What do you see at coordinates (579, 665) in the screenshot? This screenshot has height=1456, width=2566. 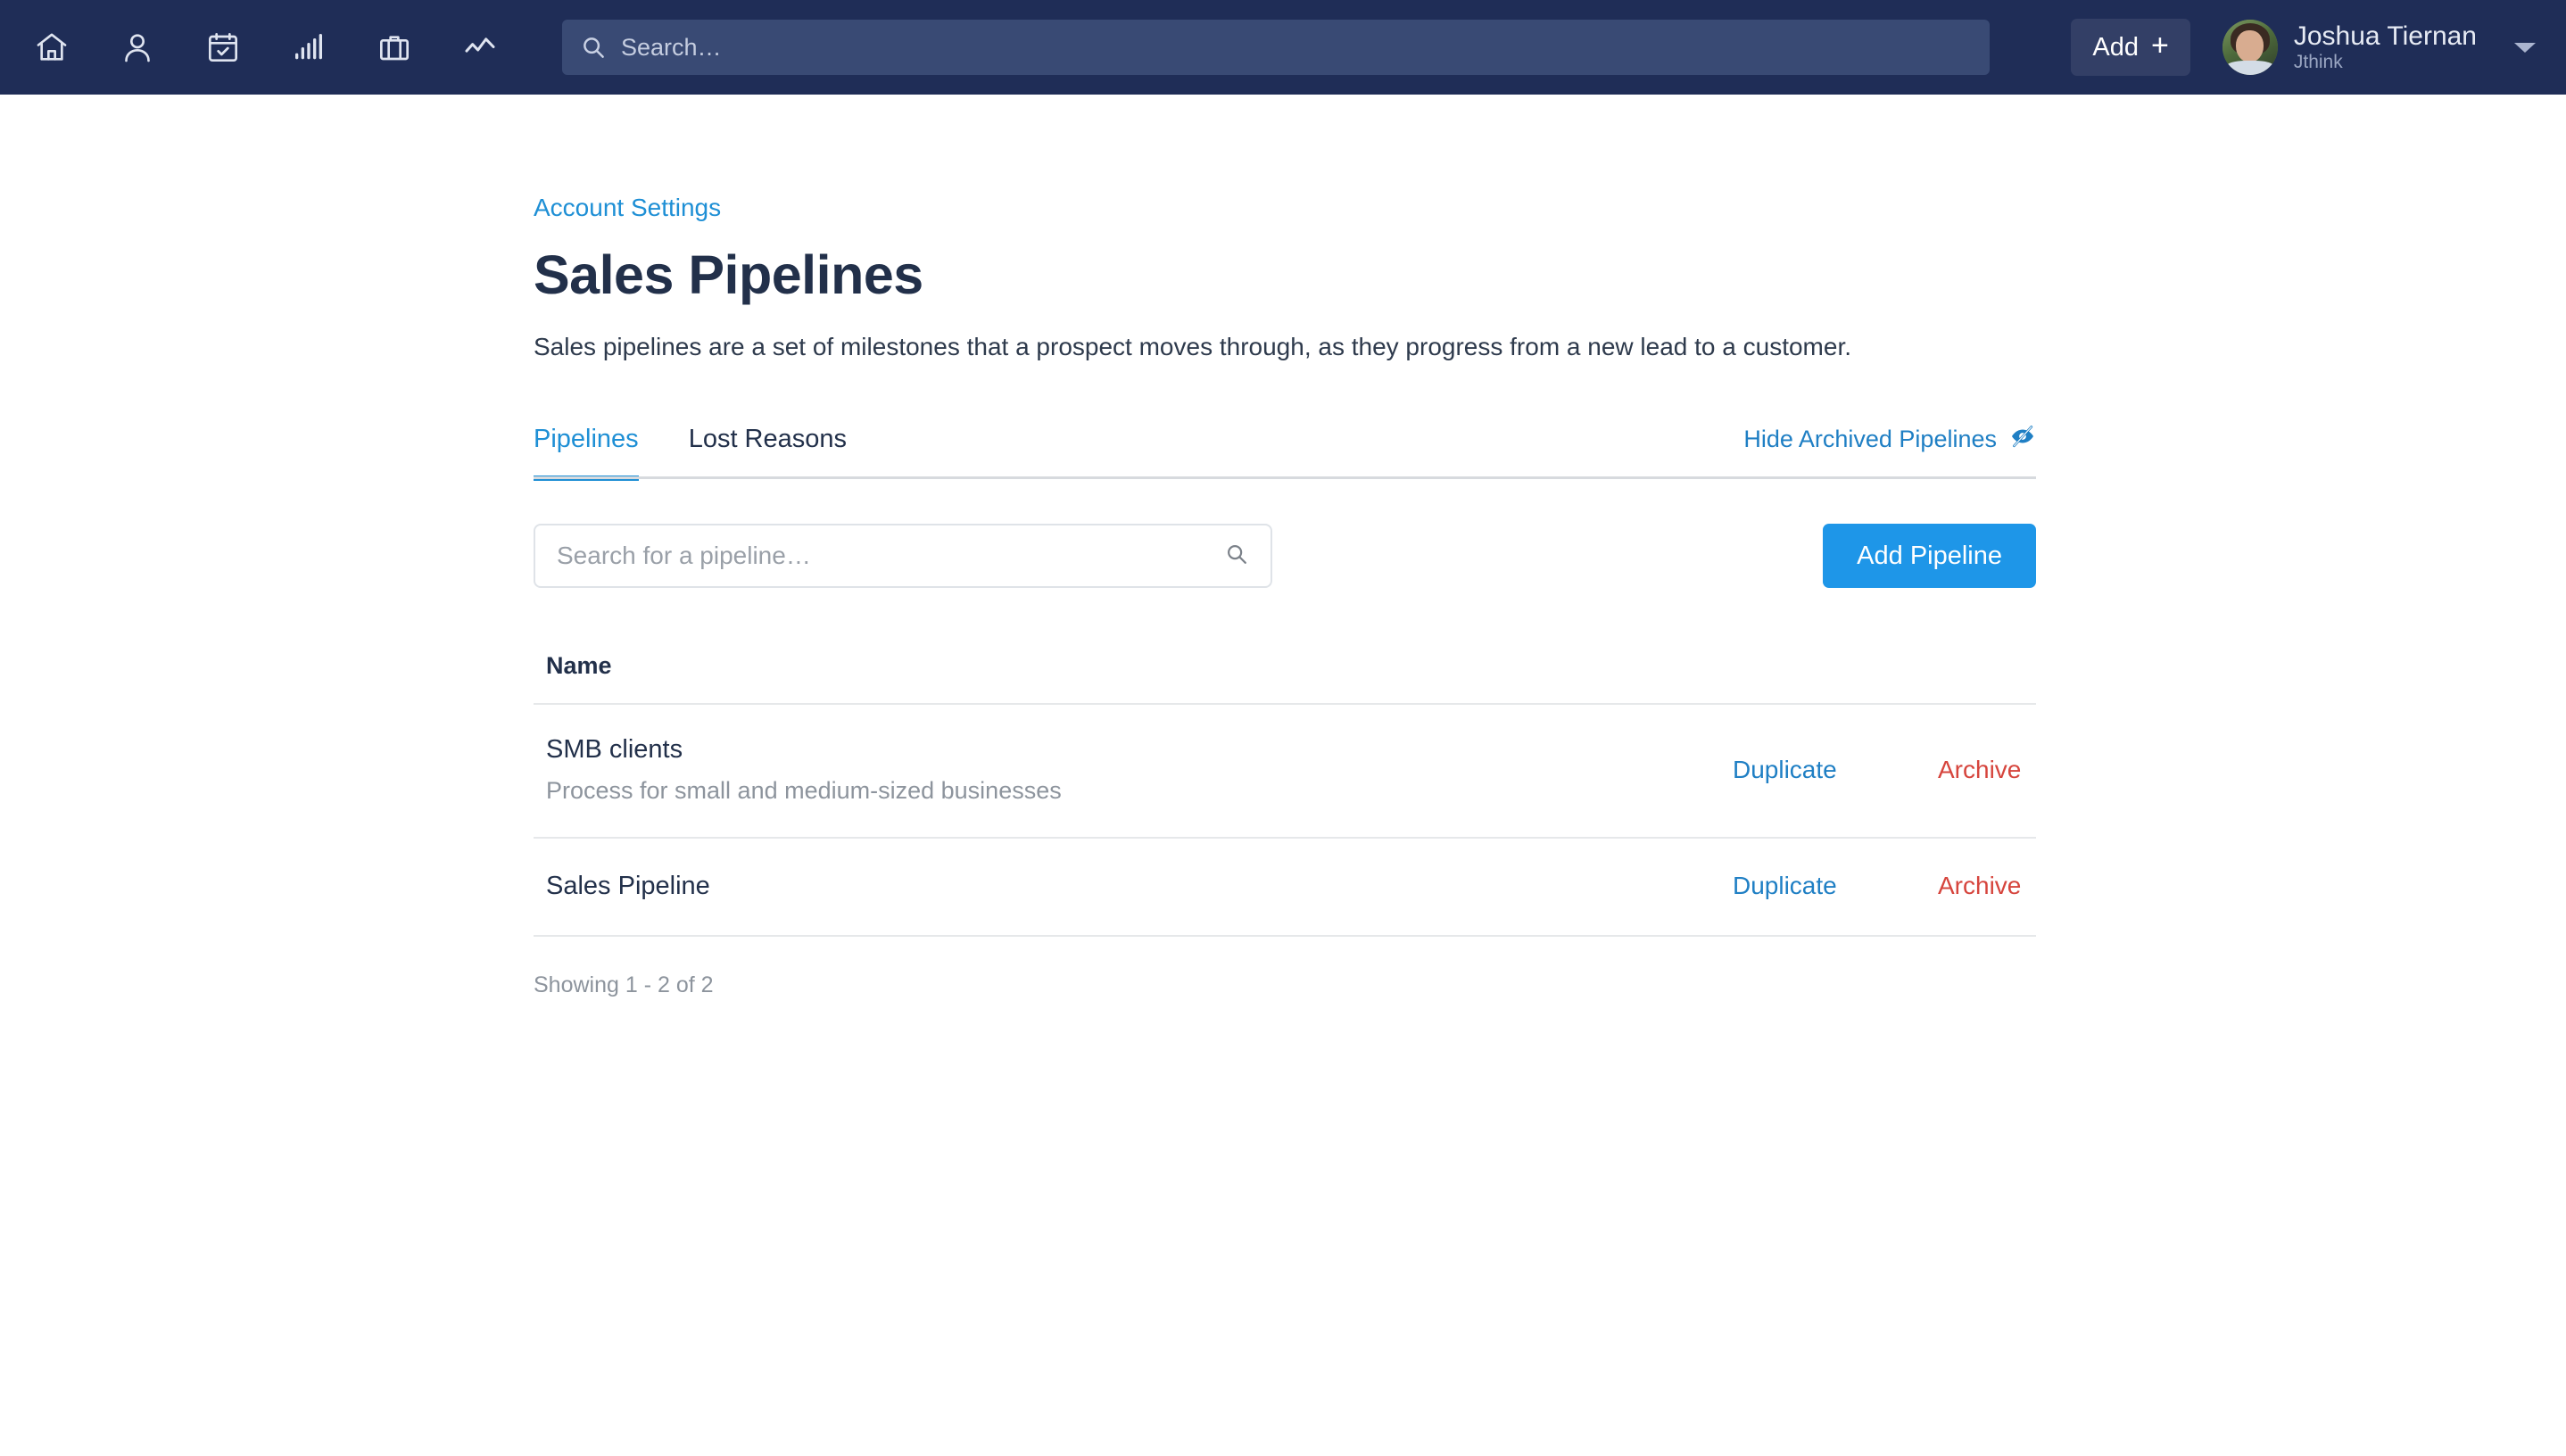 I see `column-header-name: Name` at bounding box center [579, 665].